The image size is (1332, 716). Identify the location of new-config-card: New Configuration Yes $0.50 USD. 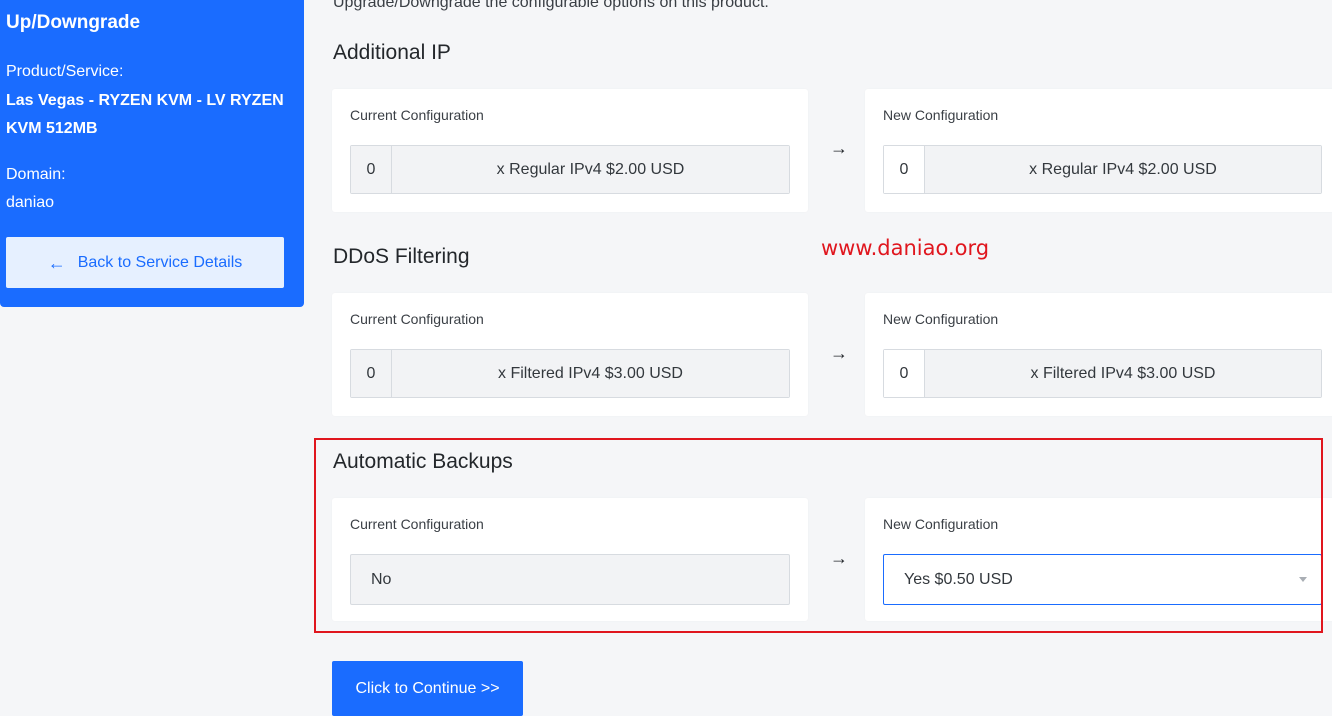
(1098, 559).